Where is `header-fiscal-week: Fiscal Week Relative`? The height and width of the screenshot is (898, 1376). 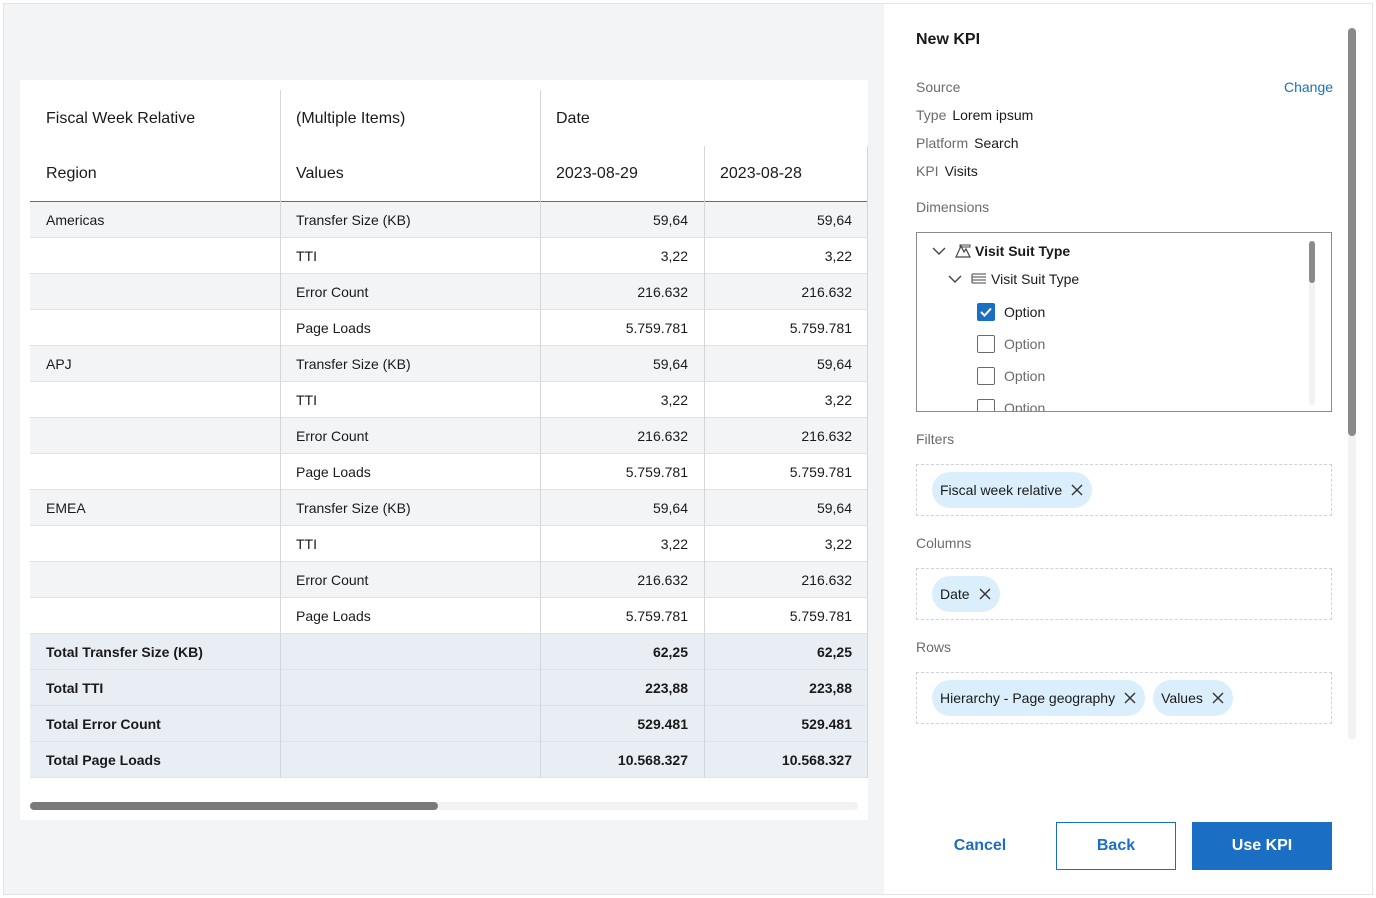
header-fiscal-week: Fiscal Week Relative is located at coordinates (155, 118).